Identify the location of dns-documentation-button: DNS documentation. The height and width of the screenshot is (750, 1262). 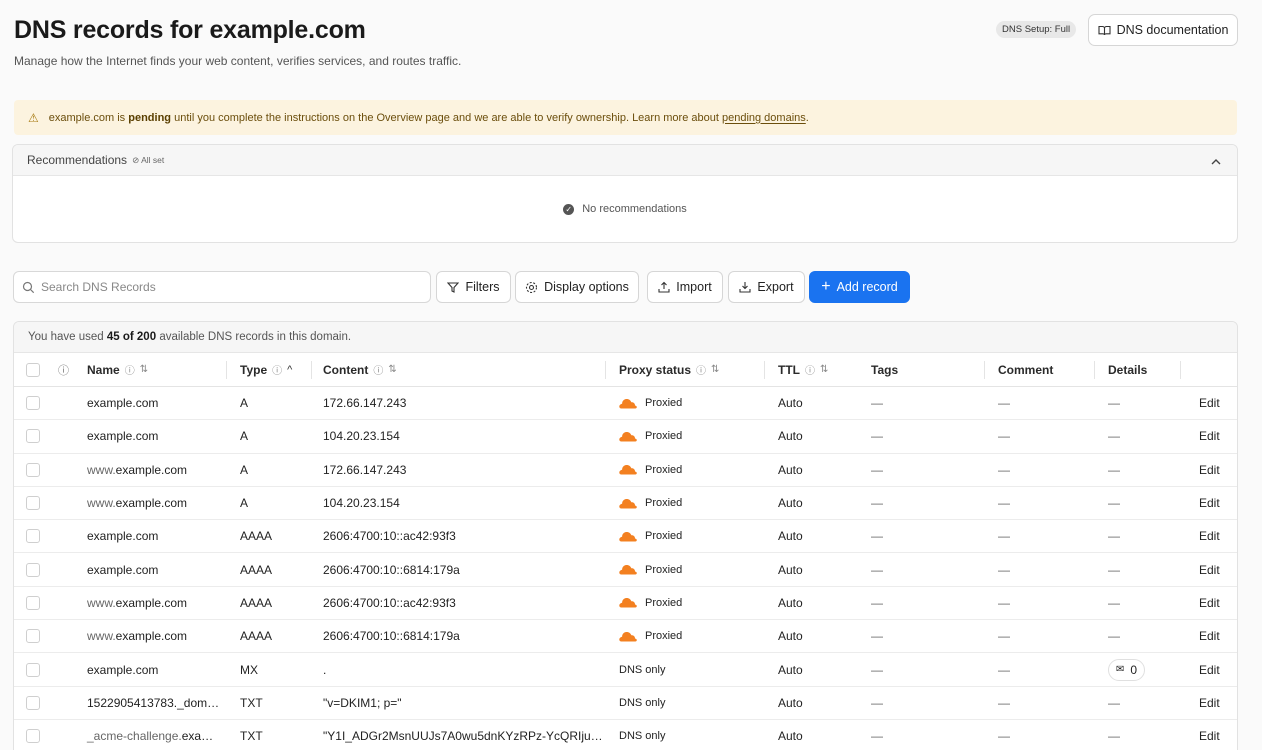
(1163, 30).